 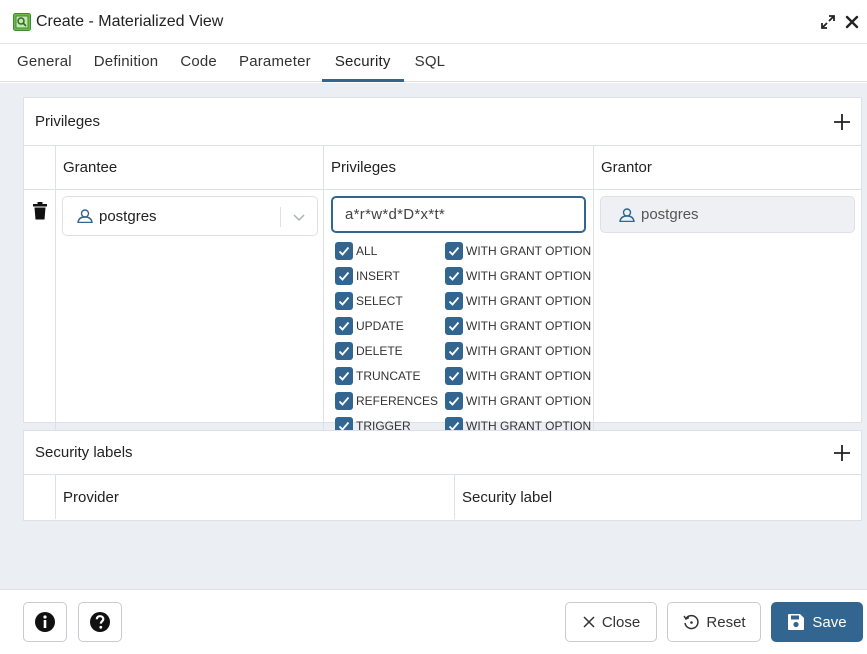 I want to click on info-button, so click(x=45, y=622).